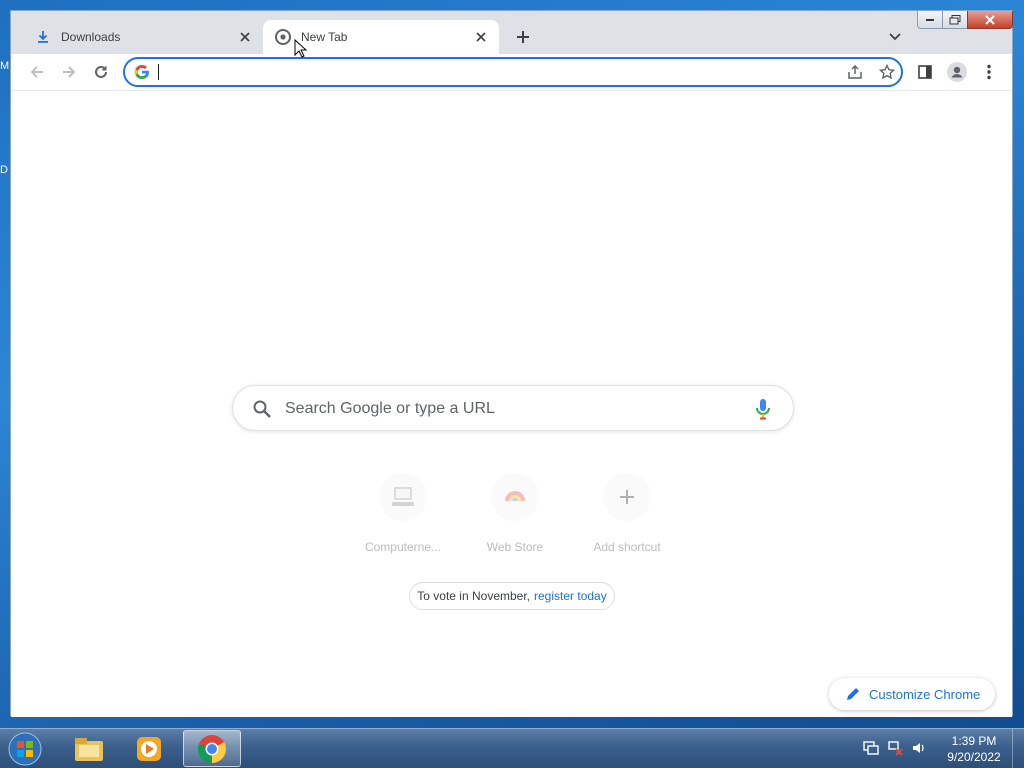 This screenshot has width=1024, height=768. I want to click on ntp-search-placeholder: Search Google or type a URL, so click(390, 408).